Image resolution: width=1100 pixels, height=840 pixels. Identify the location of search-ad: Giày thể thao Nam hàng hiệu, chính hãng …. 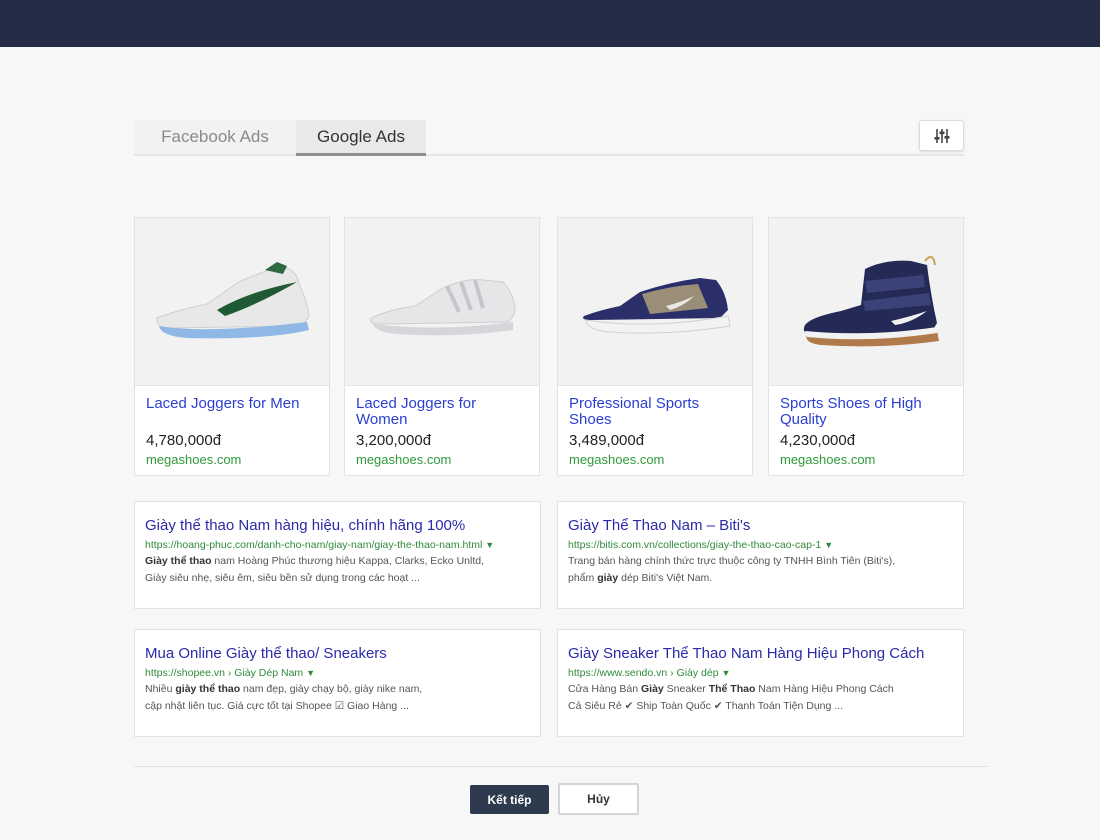
(337, 555).